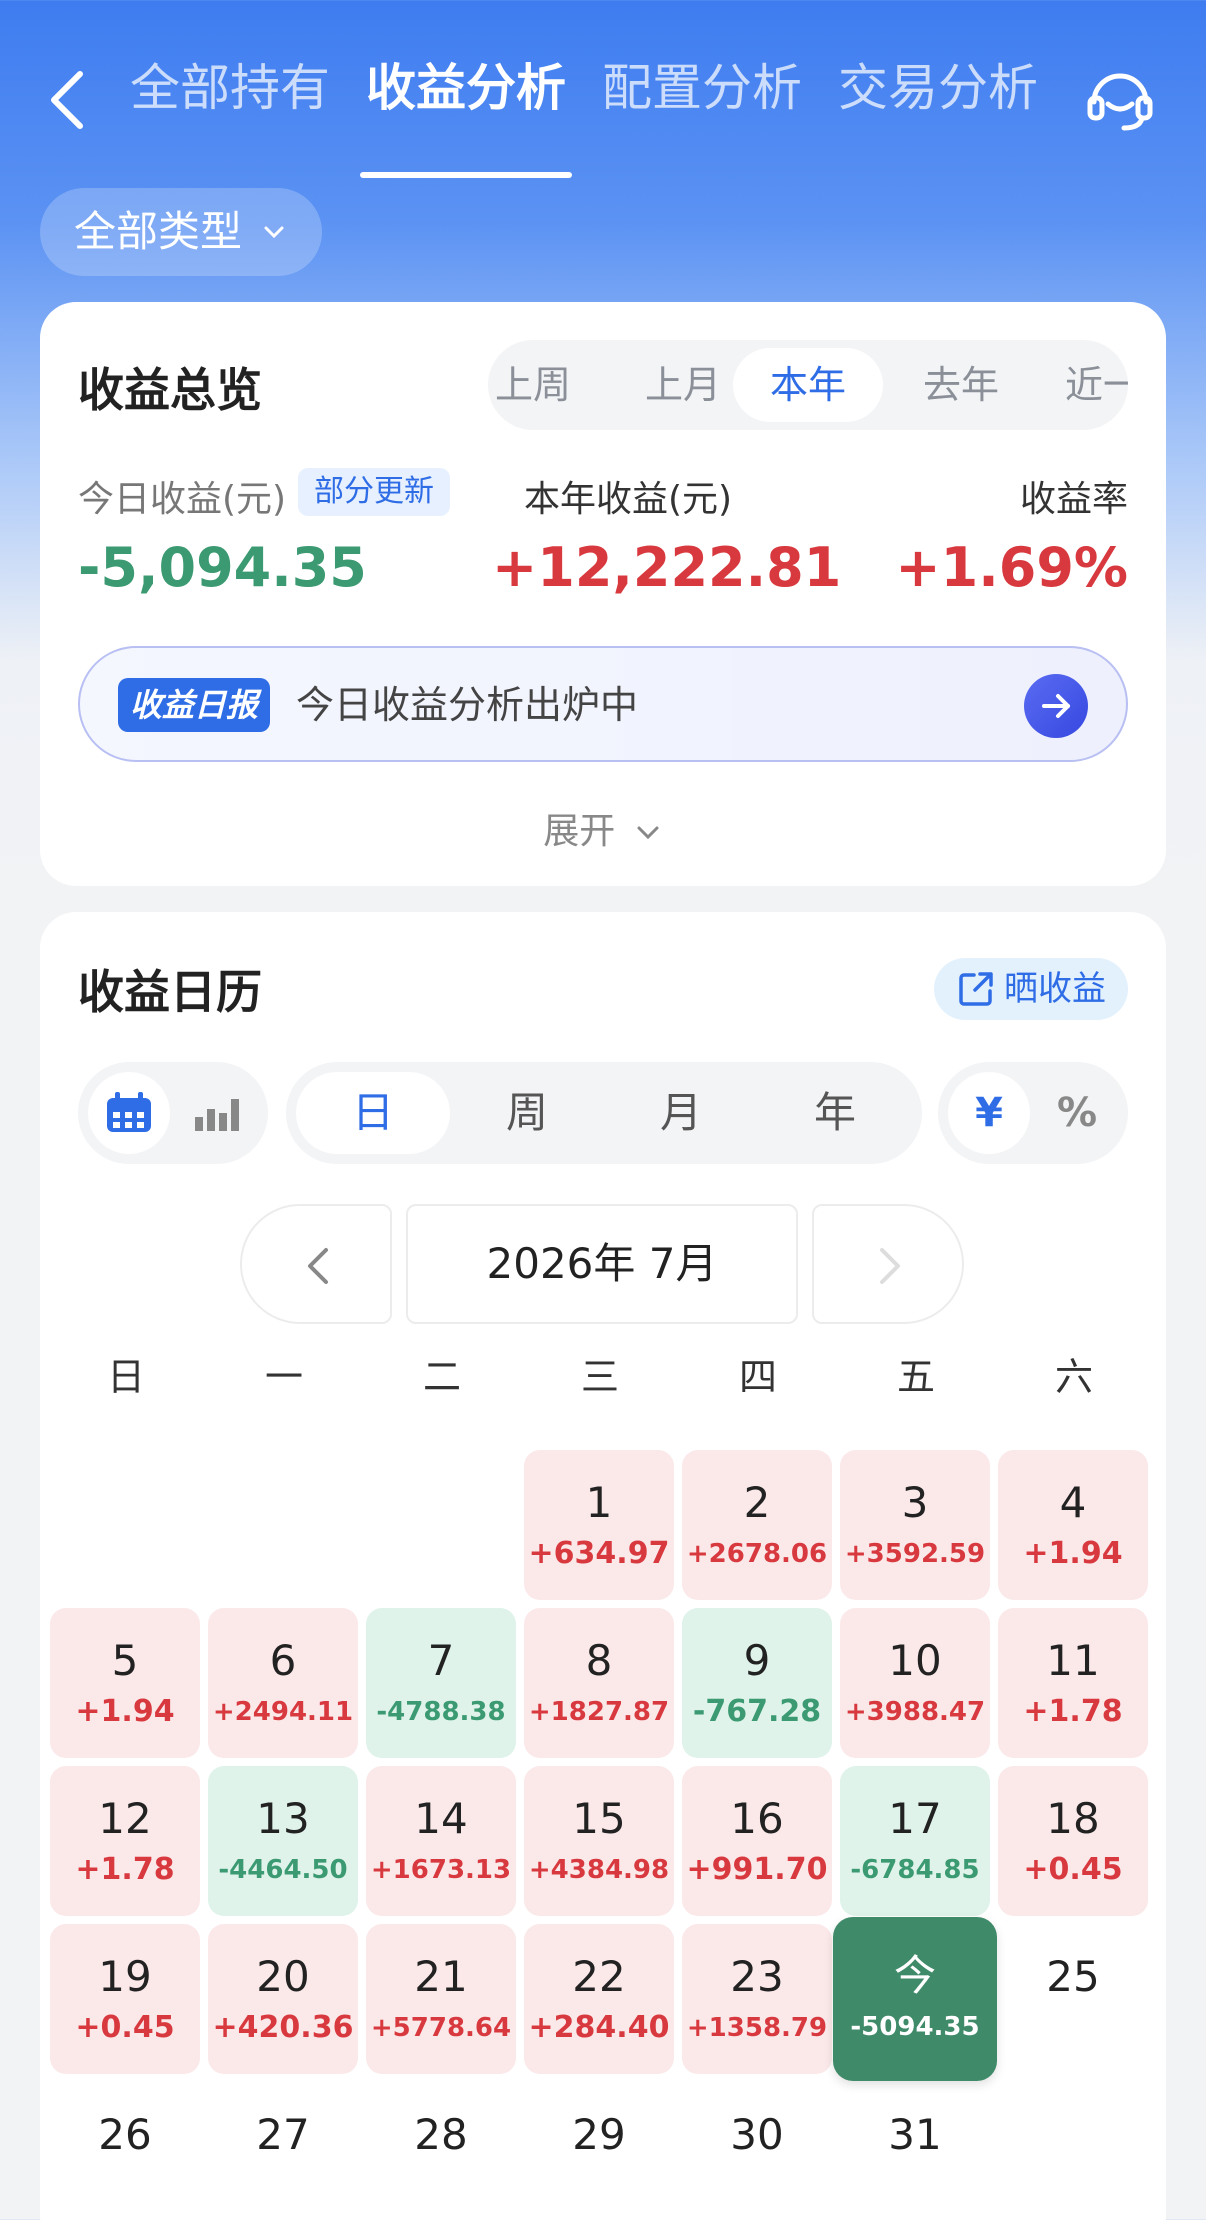  Describe the element at coordinates (961, 385) in the screenshot. I see `period-tab-last-year: 去年` at that location.